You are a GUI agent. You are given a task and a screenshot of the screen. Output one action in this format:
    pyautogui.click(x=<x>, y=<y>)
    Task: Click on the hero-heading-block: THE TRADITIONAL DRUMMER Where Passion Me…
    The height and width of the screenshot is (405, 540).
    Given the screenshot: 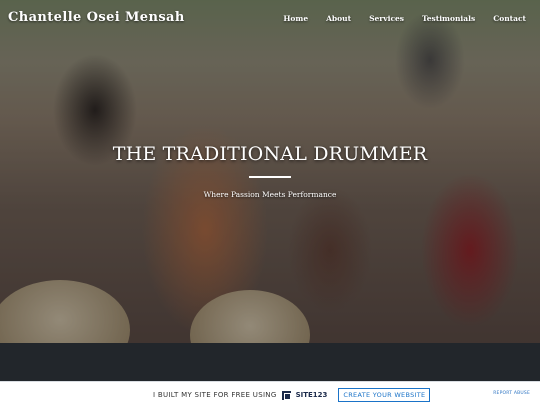 What is the action you would take?
    pyautogui.click(x=270, y=171)
    